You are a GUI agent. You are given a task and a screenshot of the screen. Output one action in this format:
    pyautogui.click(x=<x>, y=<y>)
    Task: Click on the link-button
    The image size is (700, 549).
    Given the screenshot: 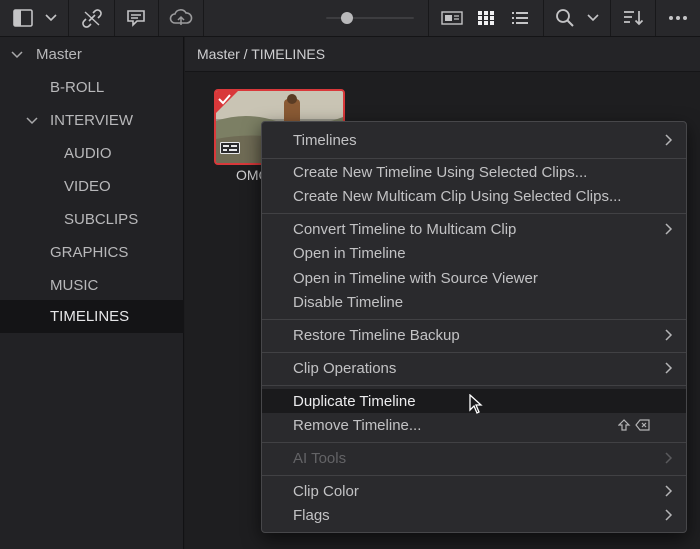 What is the action you would take?
    pyautogui.click(x=92, y=18)
    